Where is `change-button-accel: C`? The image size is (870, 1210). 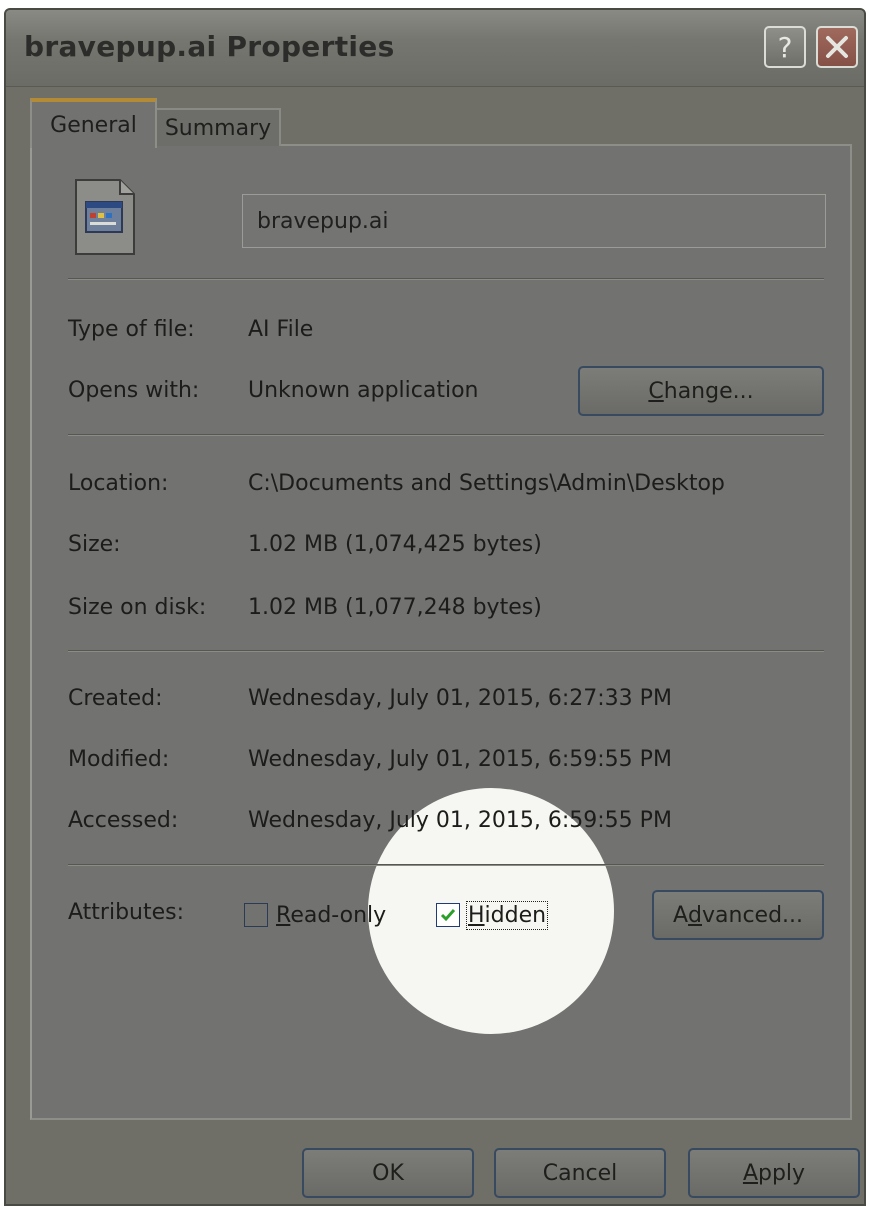 change-button-accel: C is located at coordinates (656, 391).